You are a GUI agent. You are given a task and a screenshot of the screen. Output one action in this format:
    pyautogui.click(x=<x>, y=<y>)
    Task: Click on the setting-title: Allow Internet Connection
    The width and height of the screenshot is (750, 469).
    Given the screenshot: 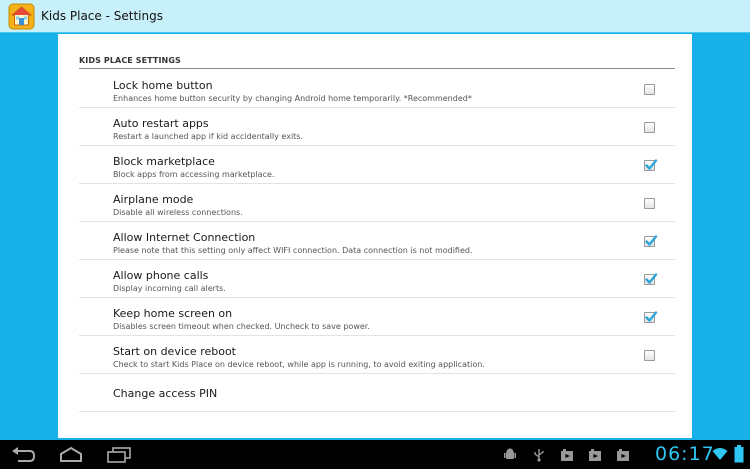 What is the action you would take?
    pyautogui.click(x=184, y=237)
    